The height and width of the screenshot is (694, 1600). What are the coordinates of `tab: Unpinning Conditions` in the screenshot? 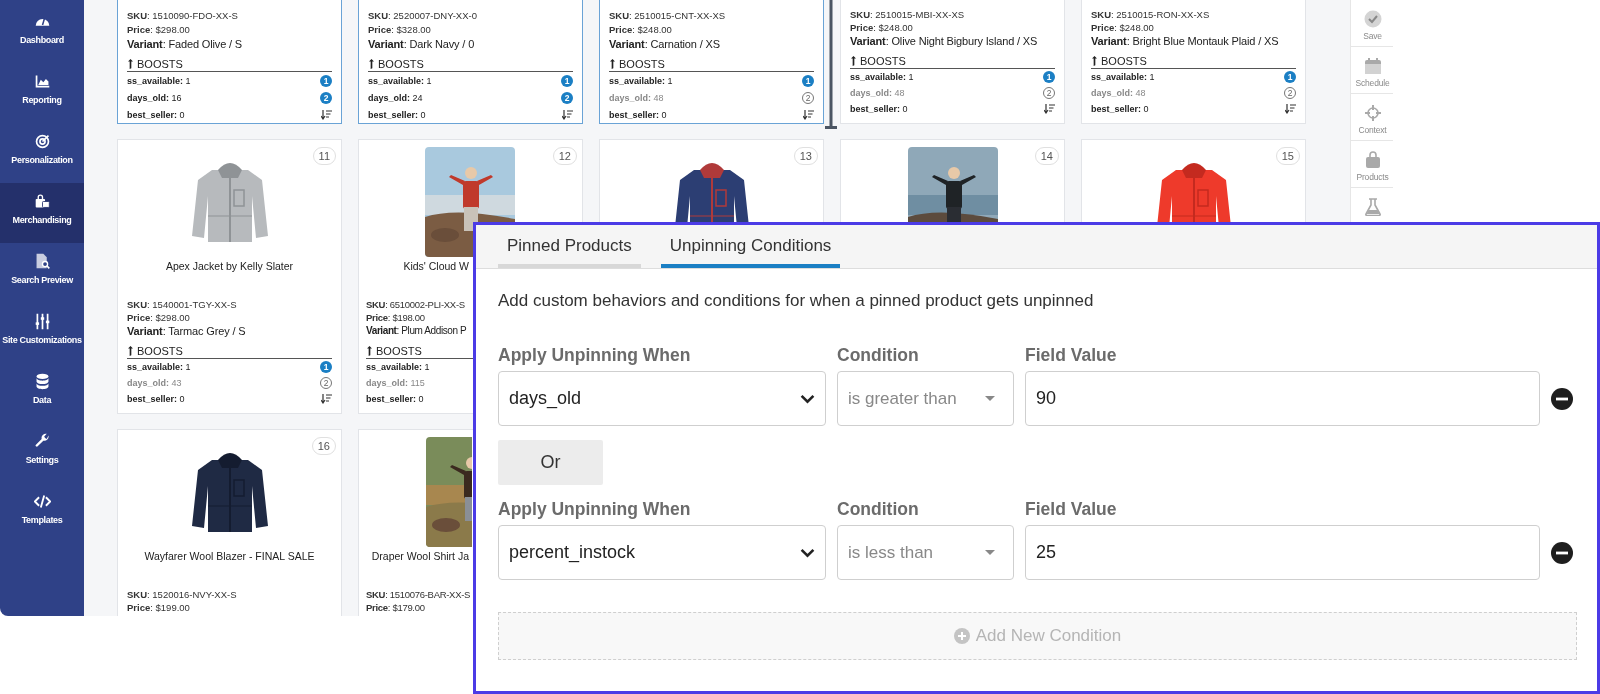 It's located at (750, 252).